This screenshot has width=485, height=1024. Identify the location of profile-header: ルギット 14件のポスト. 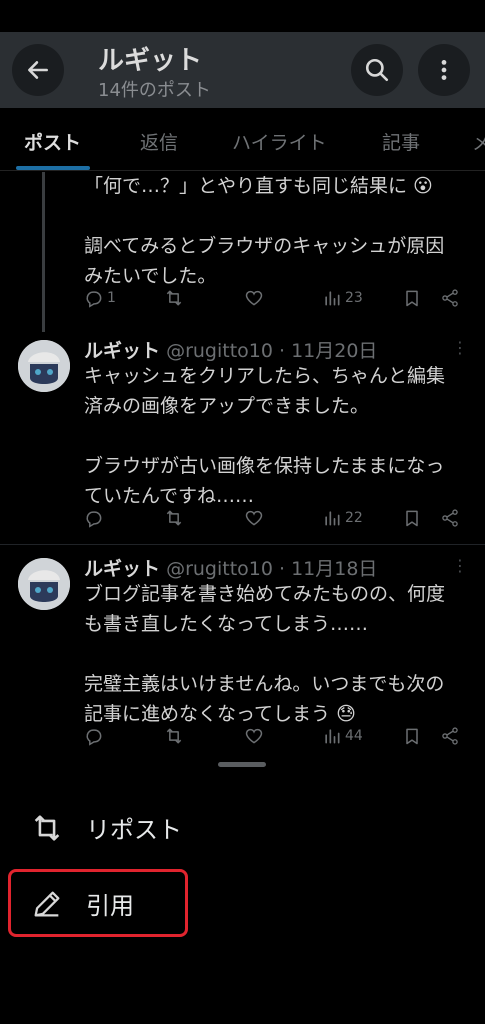
(242, 70).